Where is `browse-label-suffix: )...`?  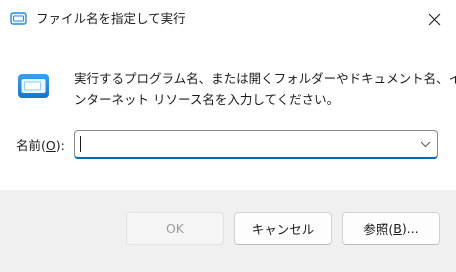
browse-label-suffix: )... is located at coordinates (410, 228).